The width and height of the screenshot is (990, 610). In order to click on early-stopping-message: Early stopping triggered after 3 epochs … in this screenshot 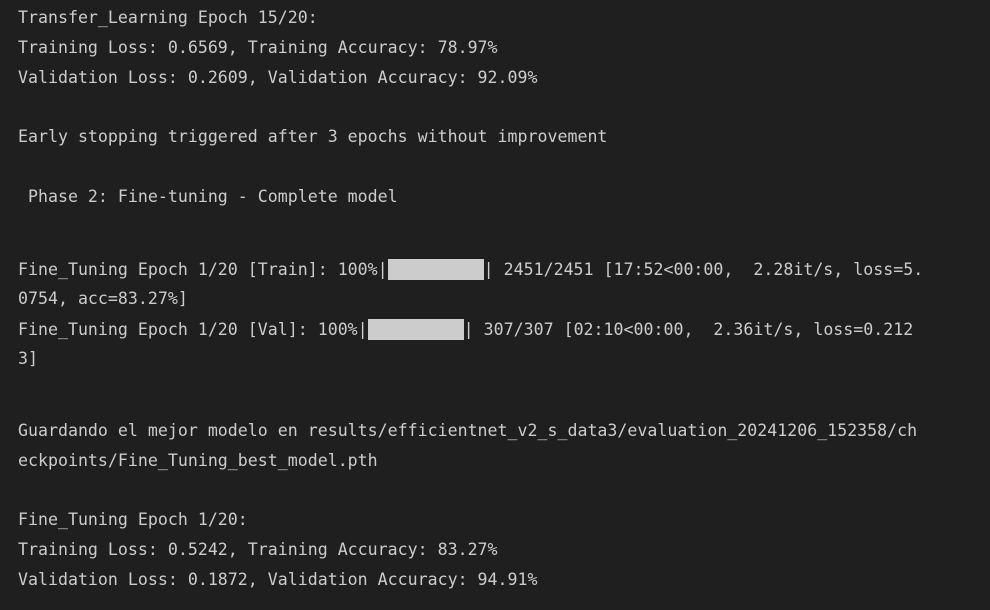, I will do `click(313, 136)`.